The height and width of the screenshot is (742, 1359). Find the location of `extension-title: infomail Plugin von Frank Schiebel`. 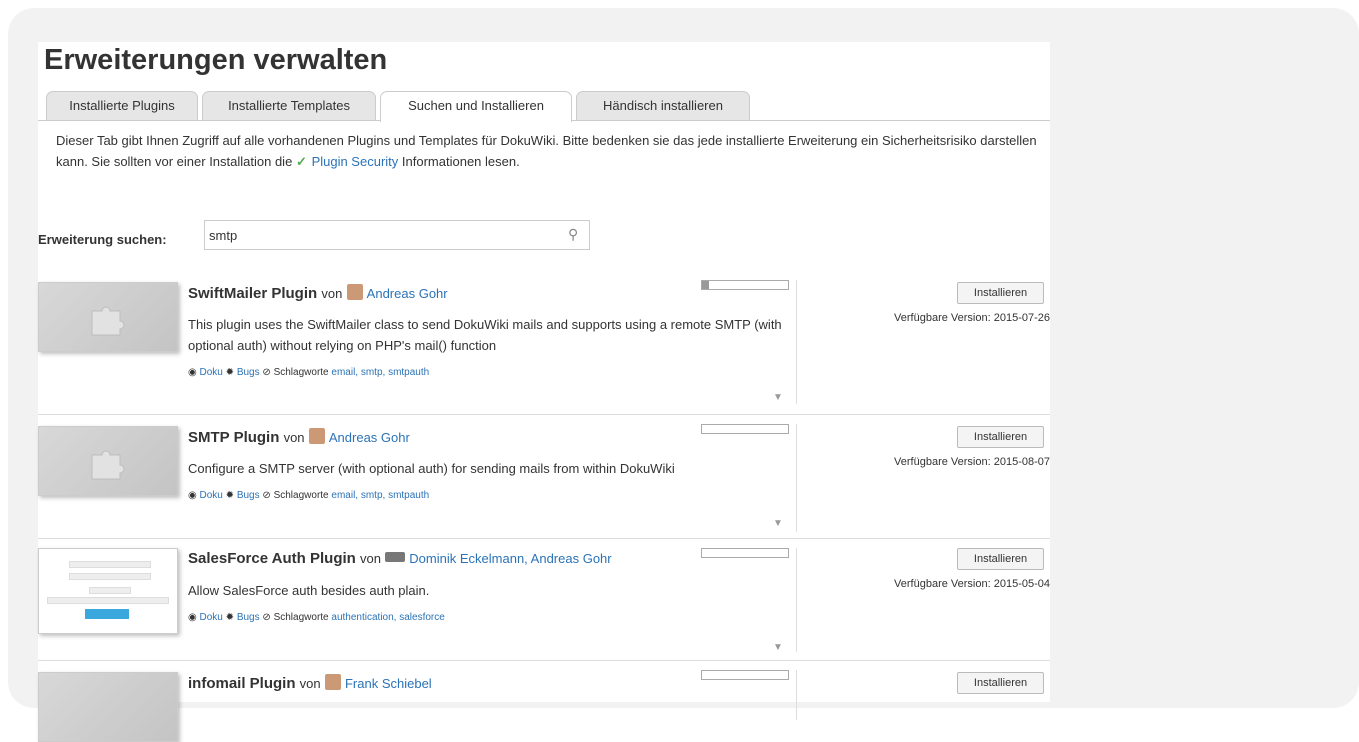

extension-title: infomail Plugin von Frank Schiebel is located at coordinates (310, 683).